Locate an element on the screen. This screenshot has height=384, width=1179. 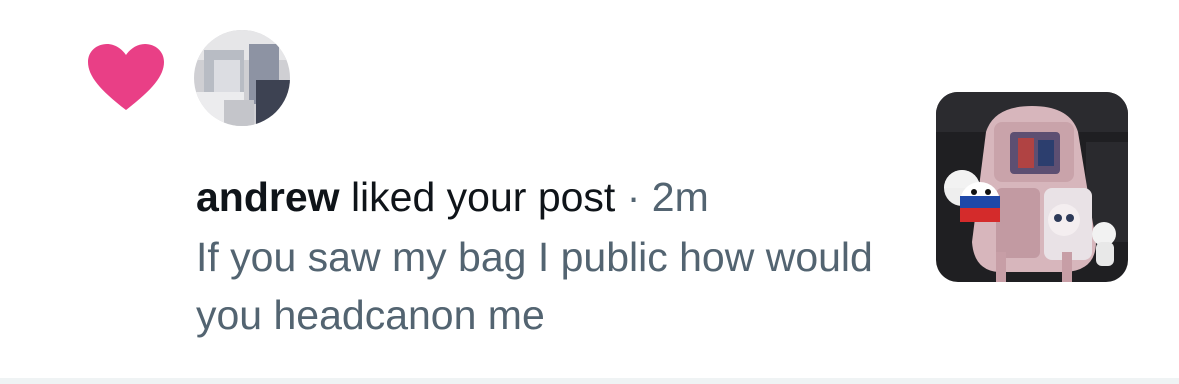
avatar-image is located at coordinates (242, 78).